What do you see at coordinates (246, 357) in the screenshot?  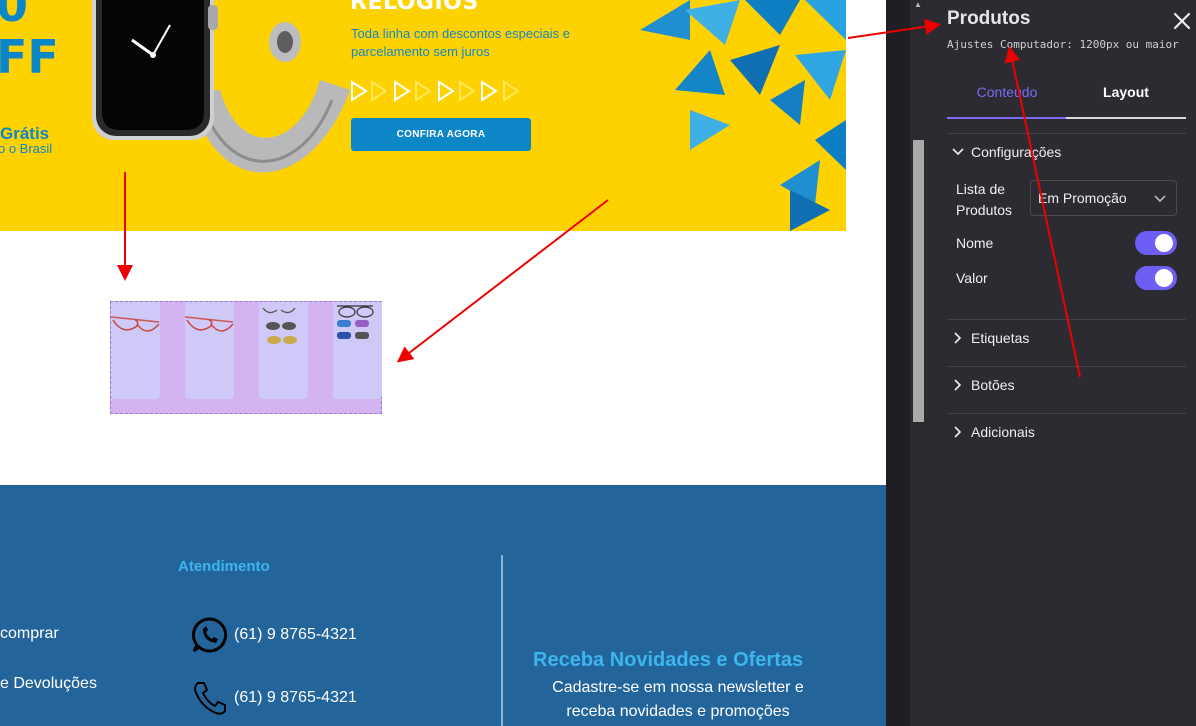 I see `products-widget` at bounding box center [246, 357].